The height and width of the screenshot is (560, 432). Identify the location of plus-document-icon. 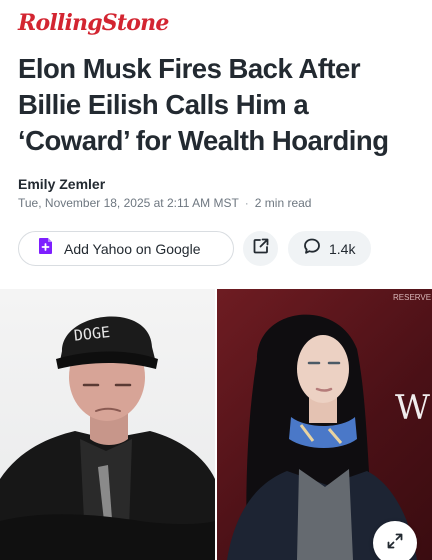
(45, 248).